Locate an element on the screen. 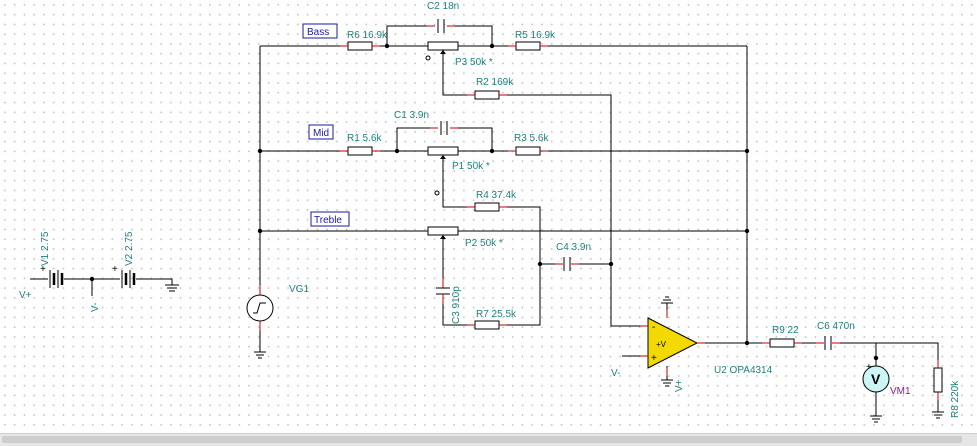 Image resolution: width=977 pixels, height=446 pixels. net-label-bass-text: Bass is located at coordinates (318, 32).